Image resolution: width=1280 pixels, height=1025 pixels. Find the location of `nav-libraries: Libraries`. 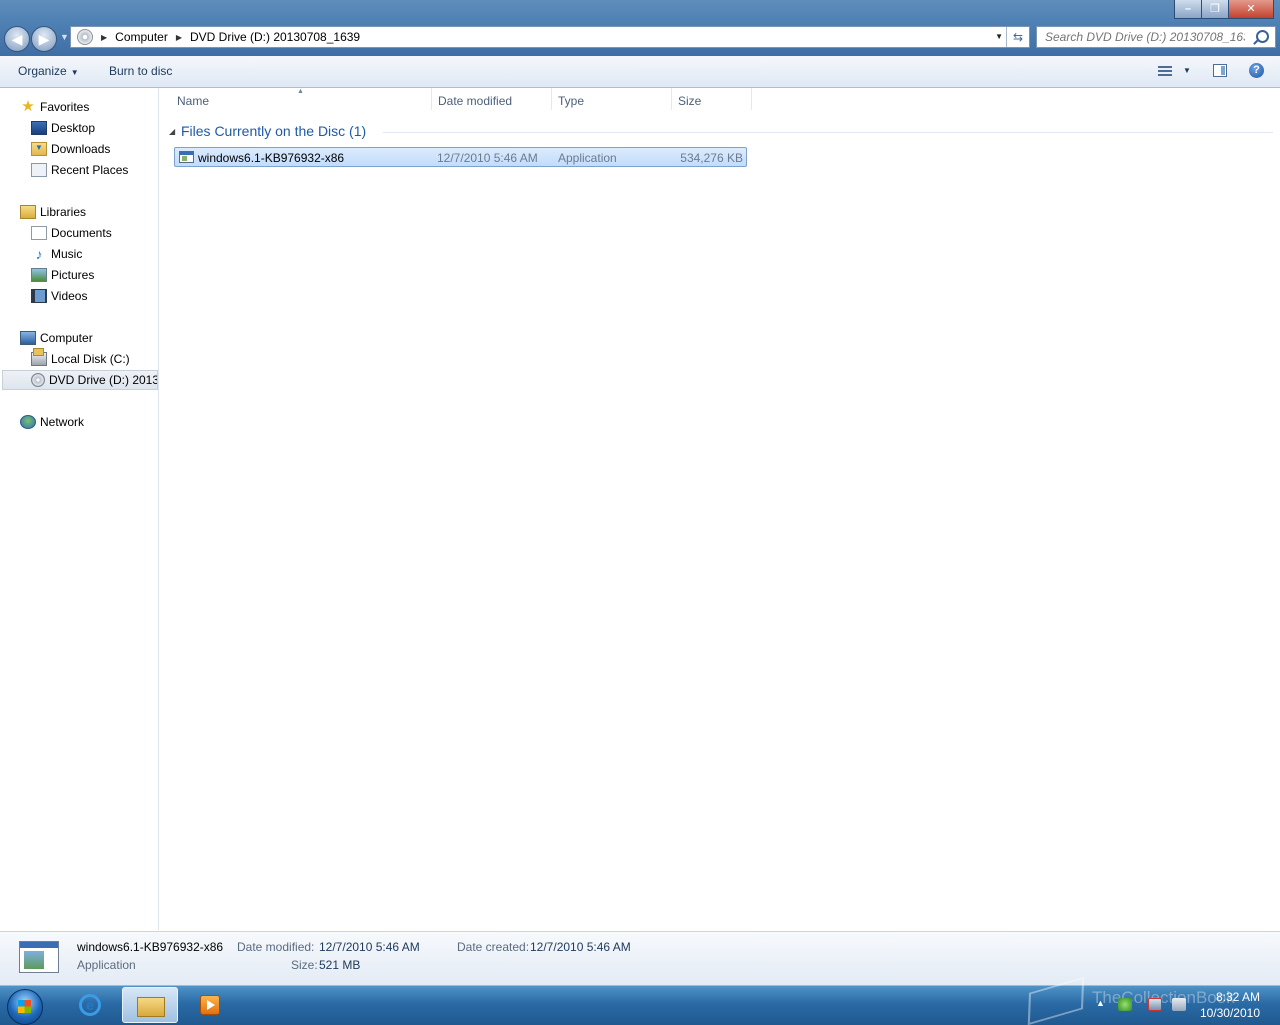

nav-libraries: Libraries is located at coordinates (53, 212).